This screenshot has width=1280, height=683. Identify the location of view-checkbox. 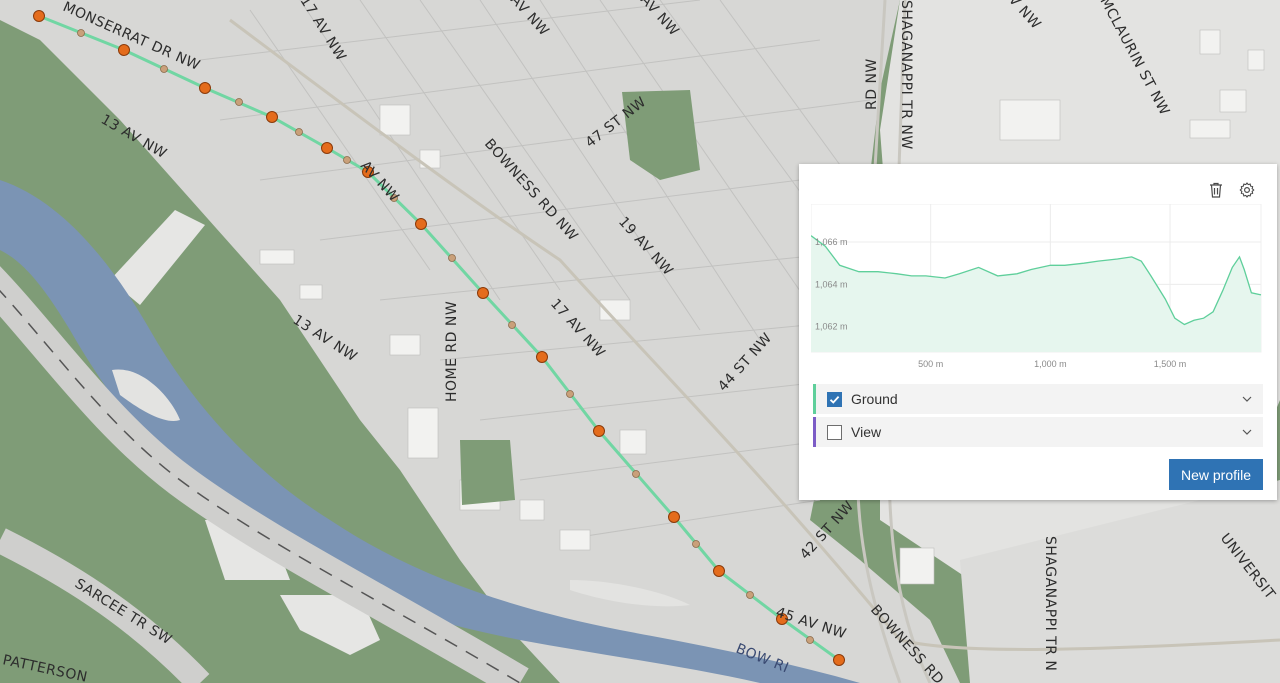
(834, 432).